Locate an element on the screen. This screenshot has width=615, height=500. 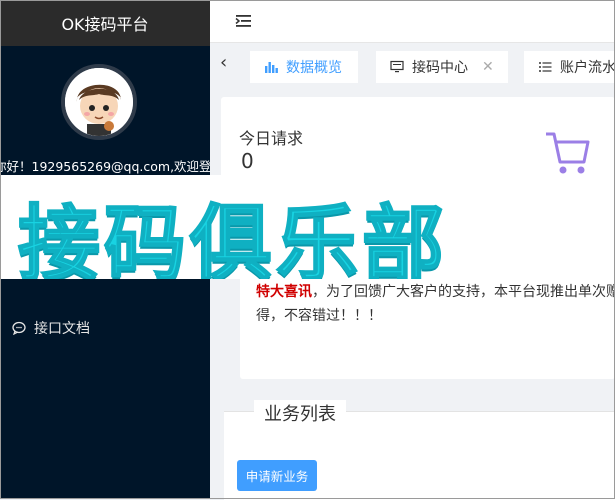
tab-account-flow: 账户流水 is located at coordinates (569, 67).